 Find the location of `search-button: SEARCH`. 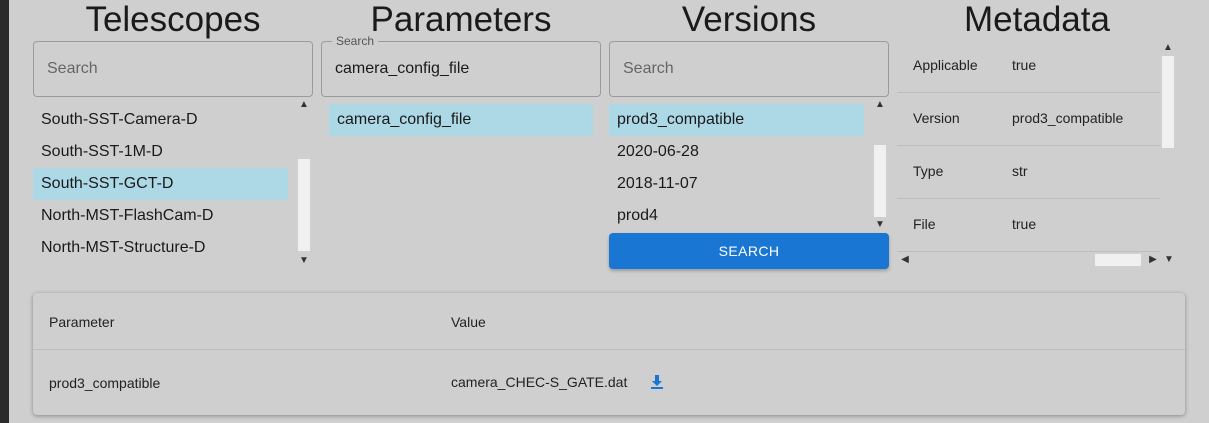

search-button: SEARCH is located at coordinates (749, 251).